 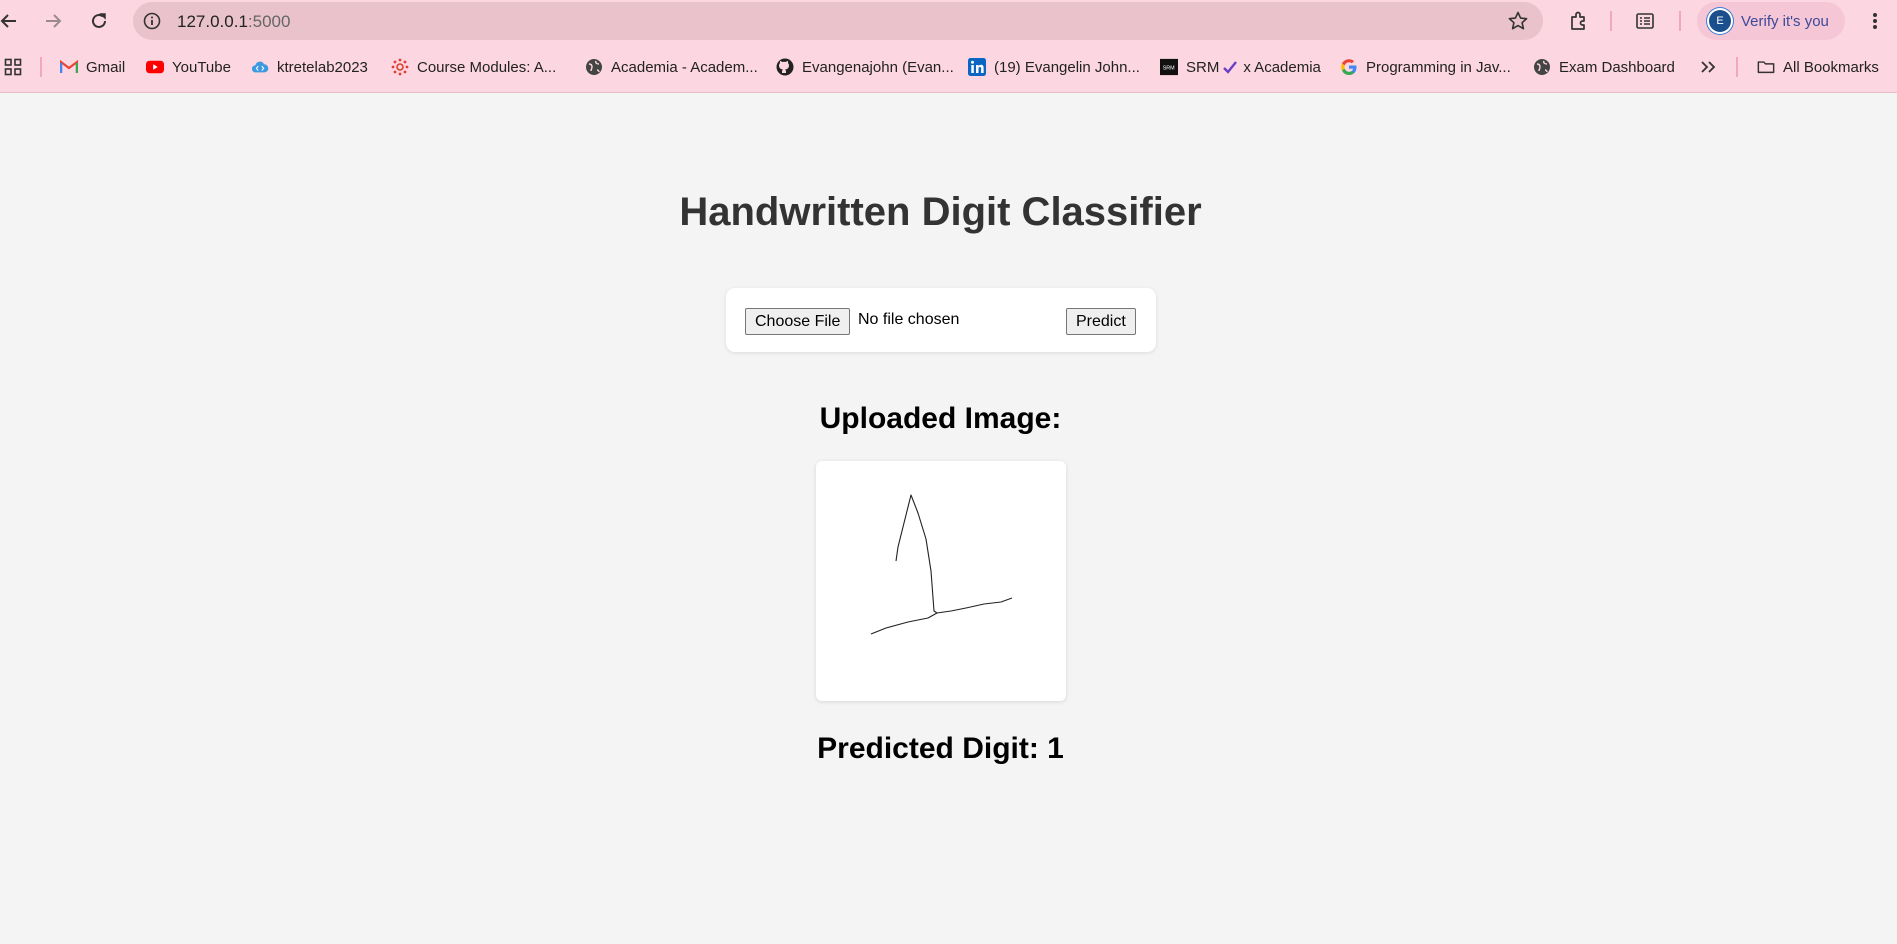 What do you see at coordinates (260, 67) in the screenshot?
I see `cloud-code-icon` at bounding box center [260, 67].